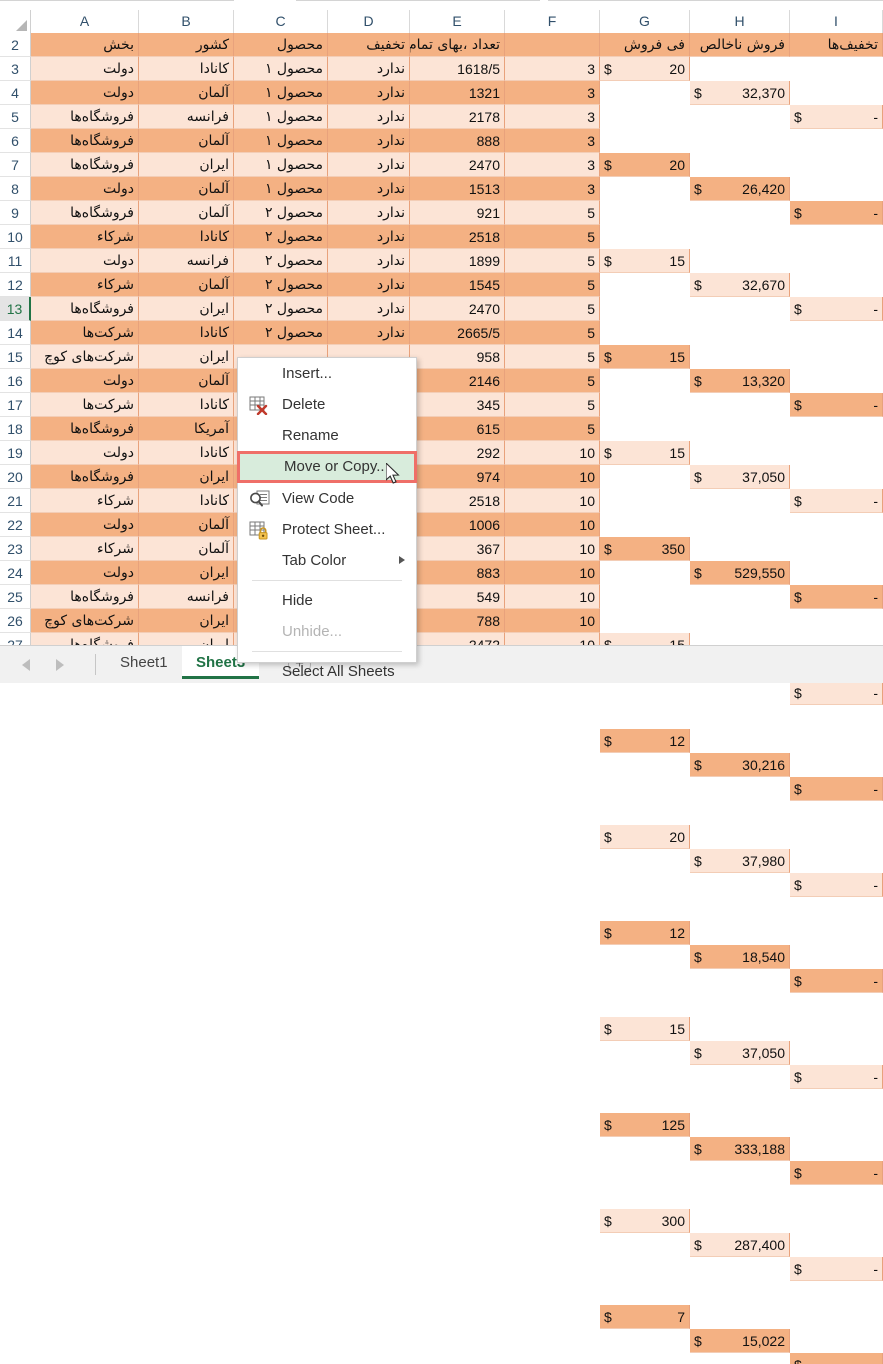 This screenshot has height=1364, width=883. Describe the element at coordinates (457, 501) in the screenshot. I see `cell-E21: 2518` at that location.